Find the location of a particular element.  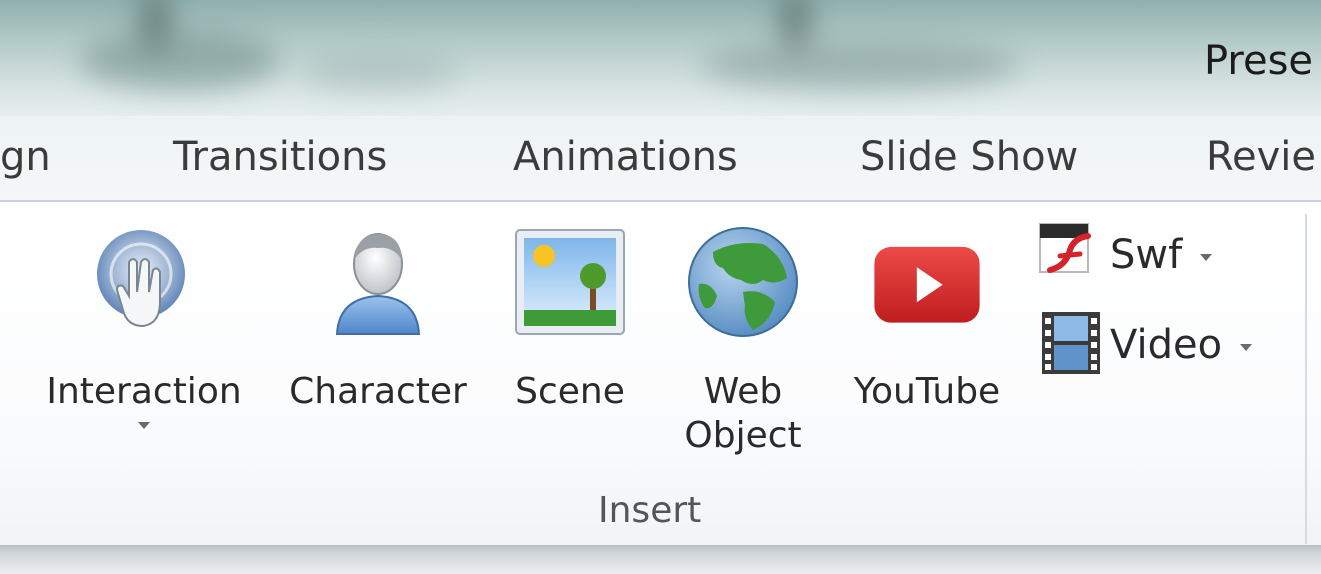

scene-button: Scene is located at coordinates (570, 318).